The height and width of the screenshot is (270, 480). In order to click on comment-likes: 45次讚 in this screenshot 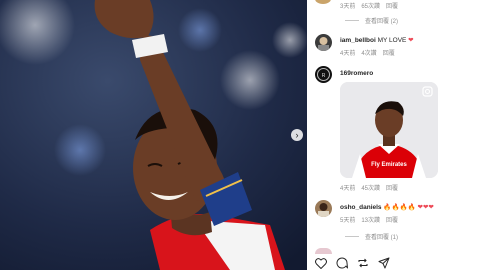, I will do `click(370, 187)`.